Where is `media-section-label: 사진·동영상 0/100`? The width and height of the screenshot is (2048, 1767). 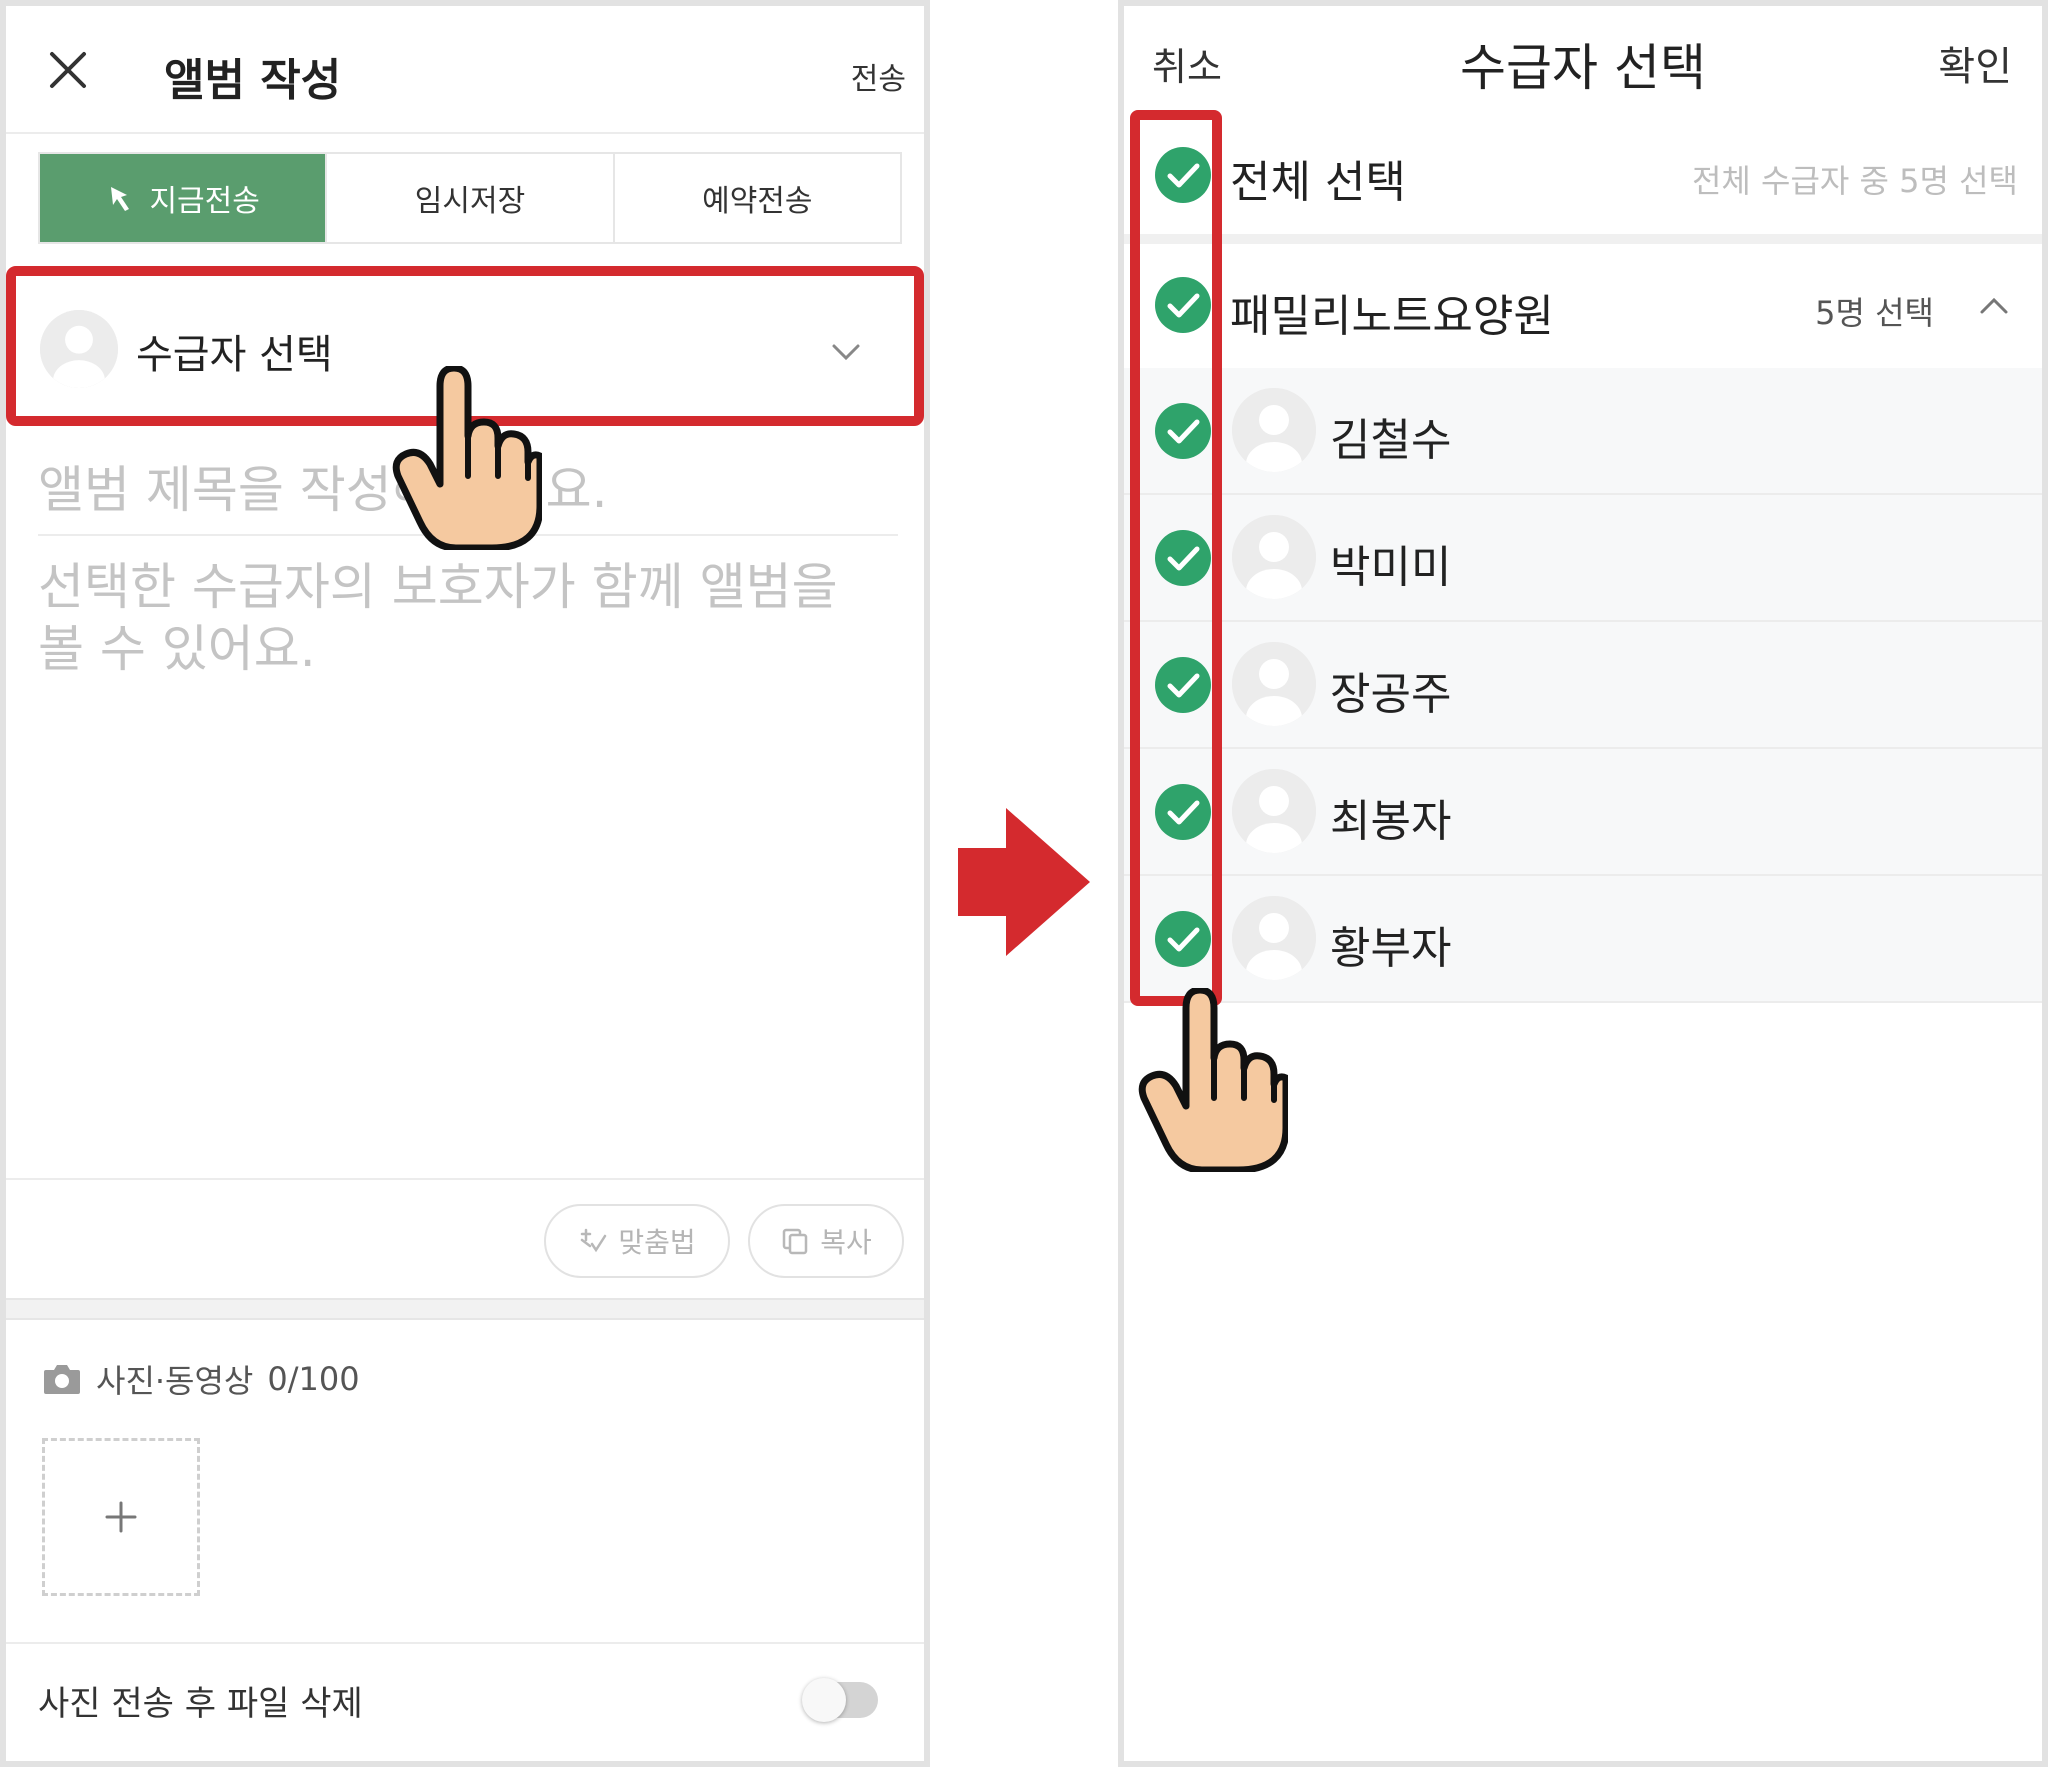
media-section-label: 사진·동영상 0/100 is located at coordinates (201, 1379).